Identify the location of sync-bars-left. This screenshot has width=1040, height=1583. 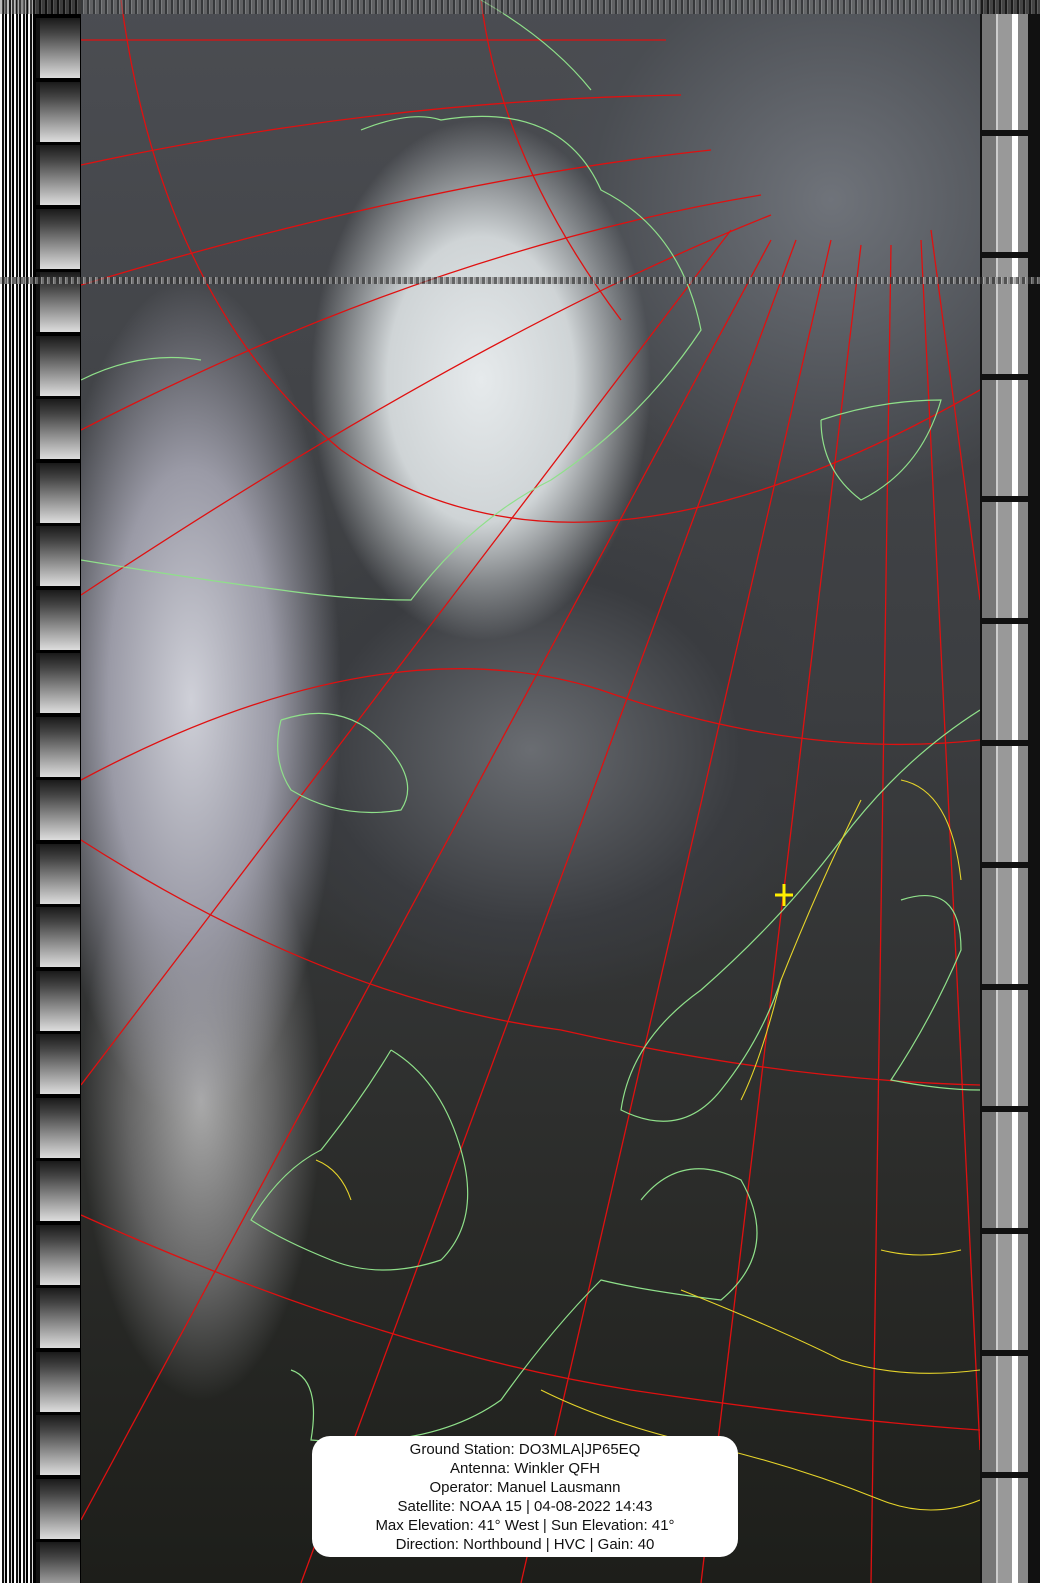
(17, 791).